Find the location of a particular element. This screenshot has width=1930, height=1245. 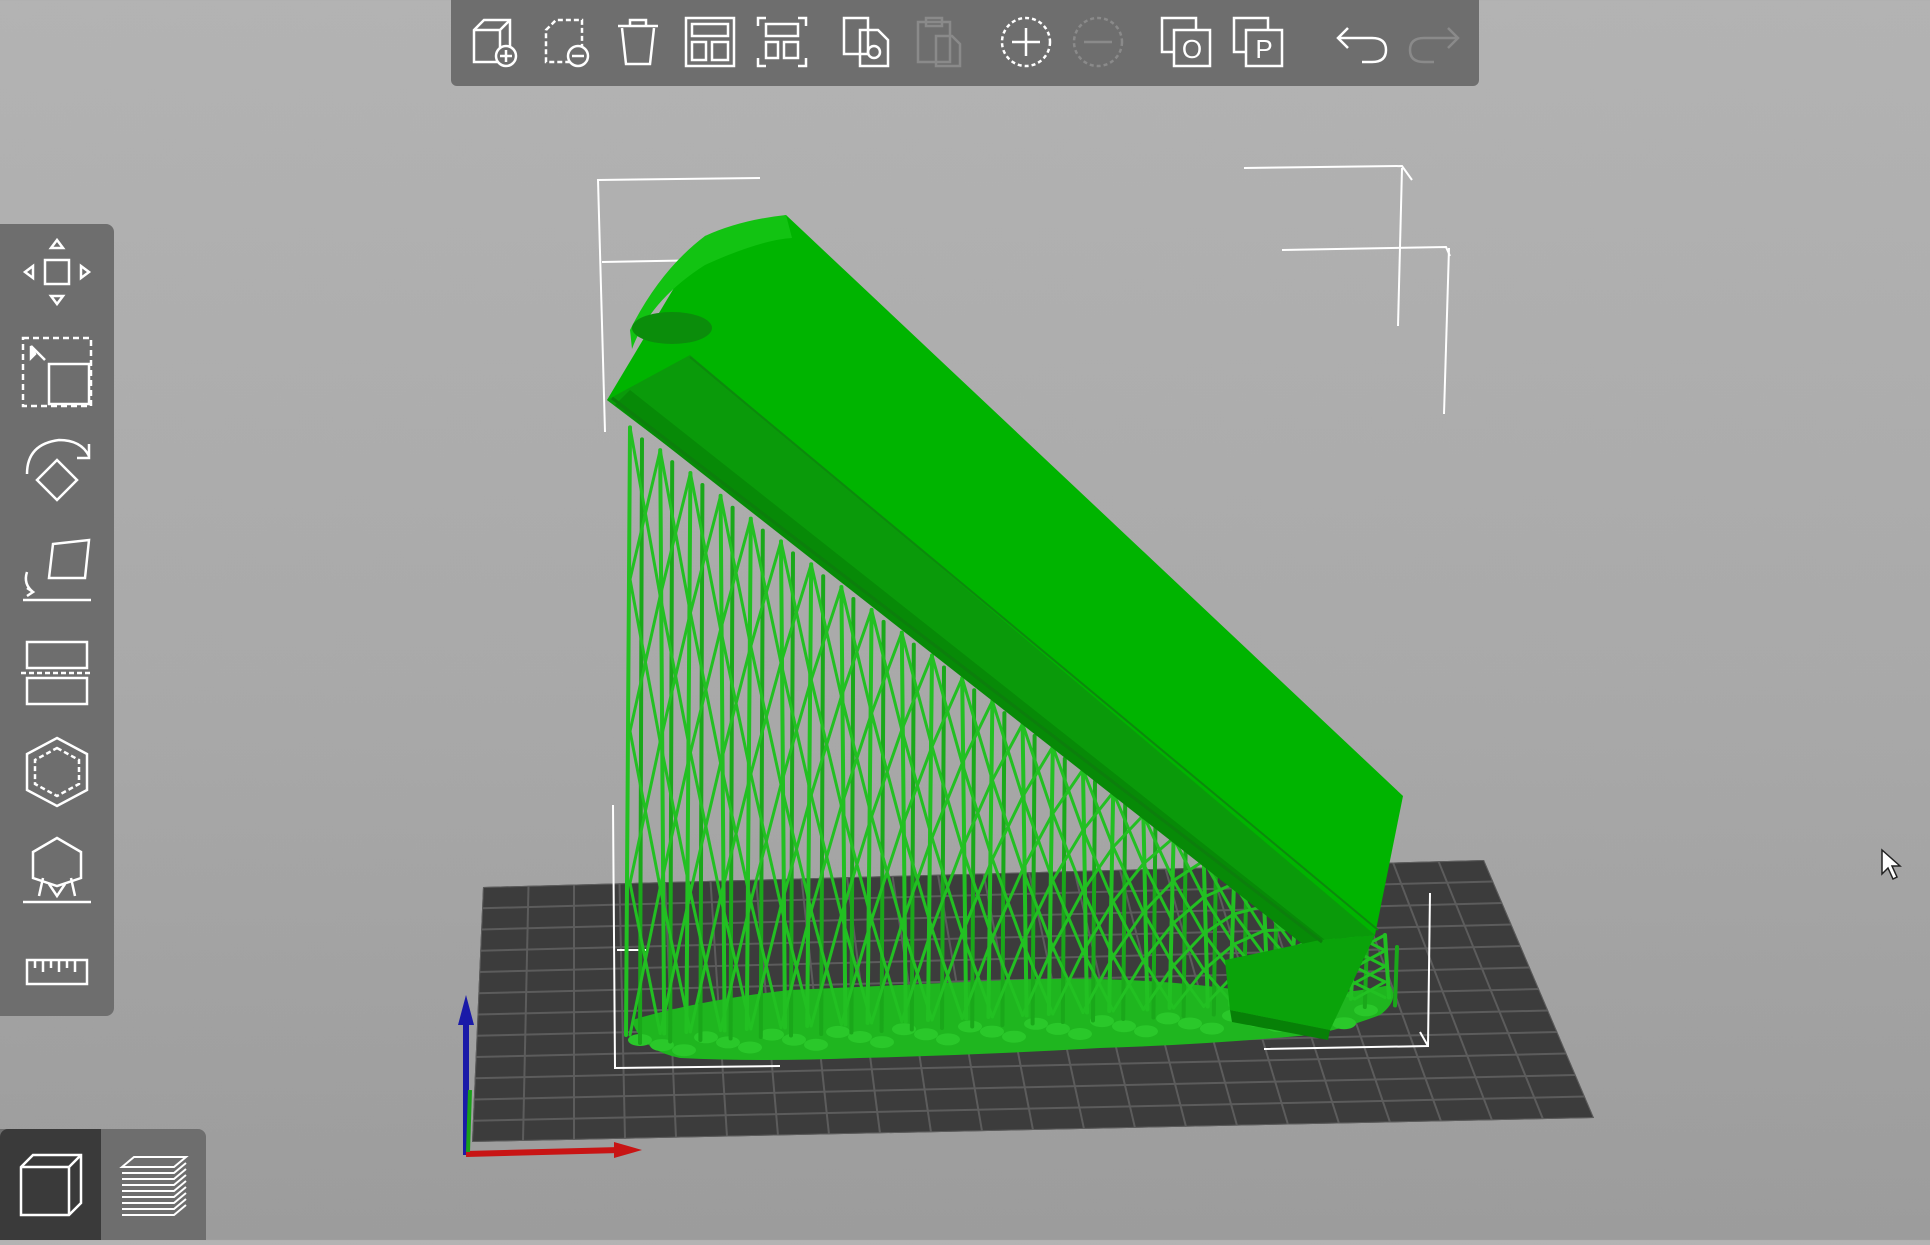

preview-layers-icon is located at coordinates (153, 1185).